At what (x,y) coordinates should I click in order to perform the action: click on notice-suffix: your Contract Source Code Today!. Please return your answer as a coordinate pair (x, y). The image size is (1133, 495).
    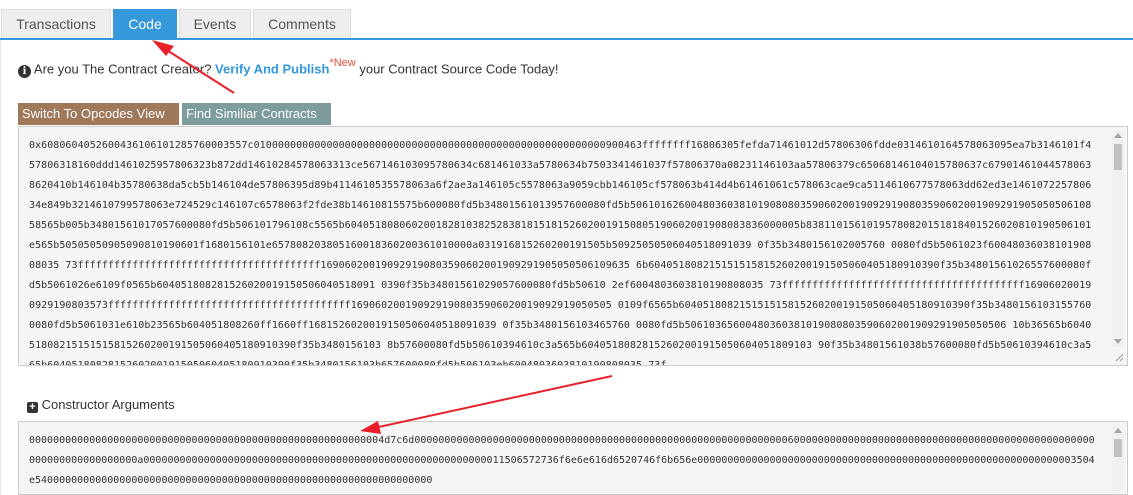
    Looking at the image, I should click on (459, 69).